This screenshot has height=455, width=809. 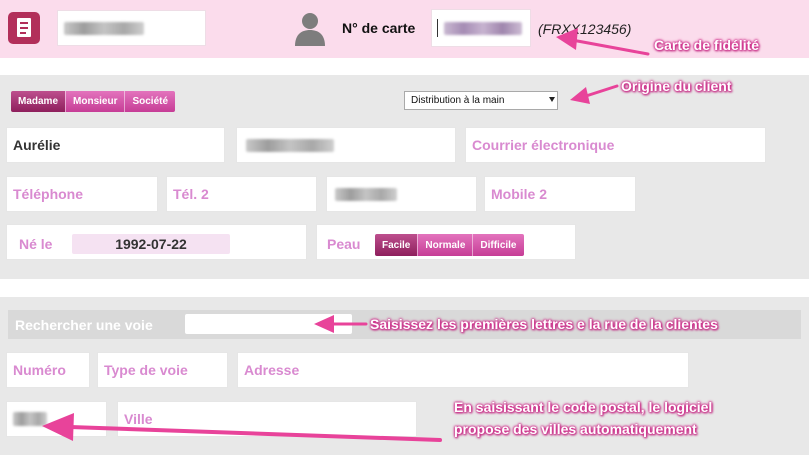 What do you see at coordinates (36, 244) in the screenshot?
I see `birth-date-label: Né le` at bounding box center [36, 244].